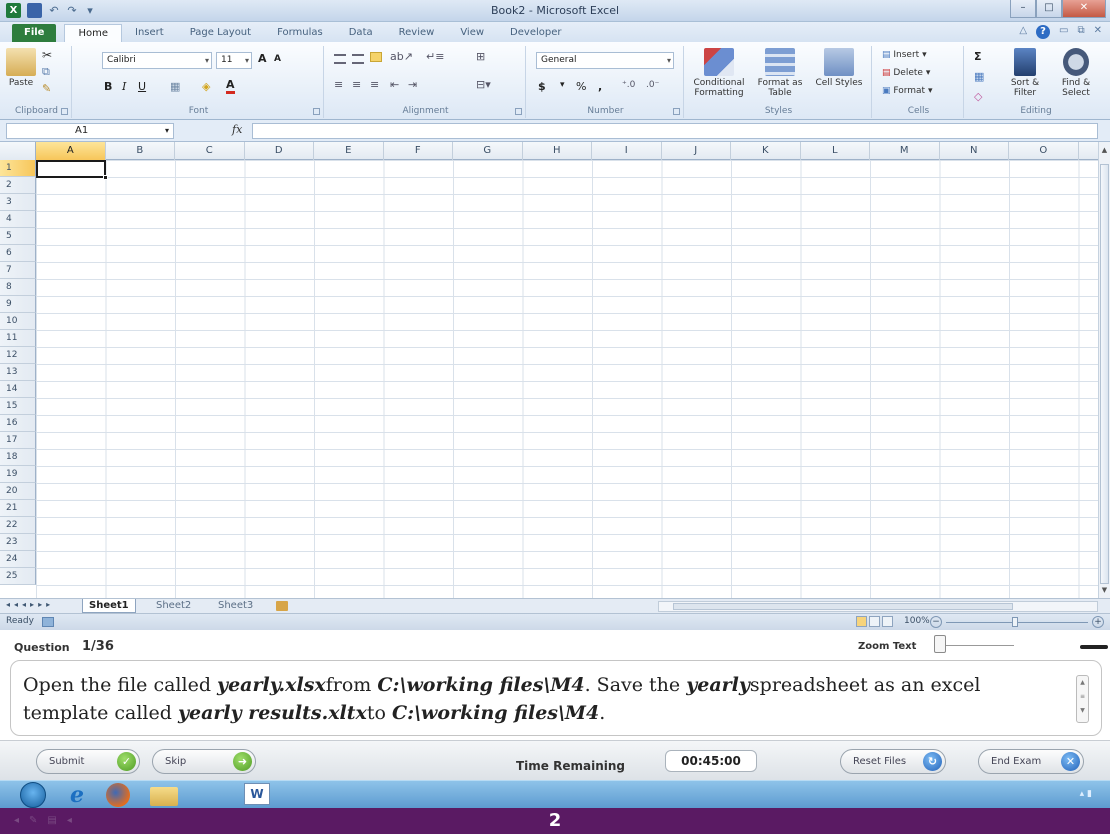 The height and width of the screenshot is (834, 1110). I want to click on row-header: 14, so click(18, 389).